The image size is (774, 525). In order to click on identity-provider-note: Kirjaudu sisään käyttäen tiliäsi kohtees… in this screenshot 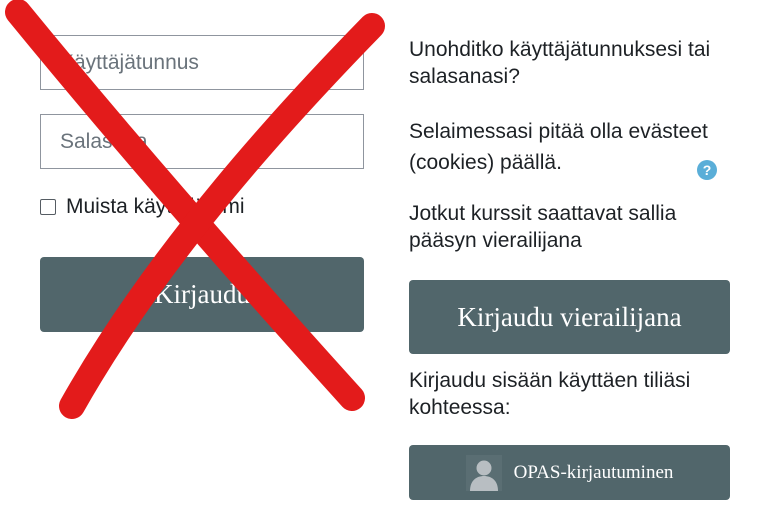, I will do `click(550, 394)`.